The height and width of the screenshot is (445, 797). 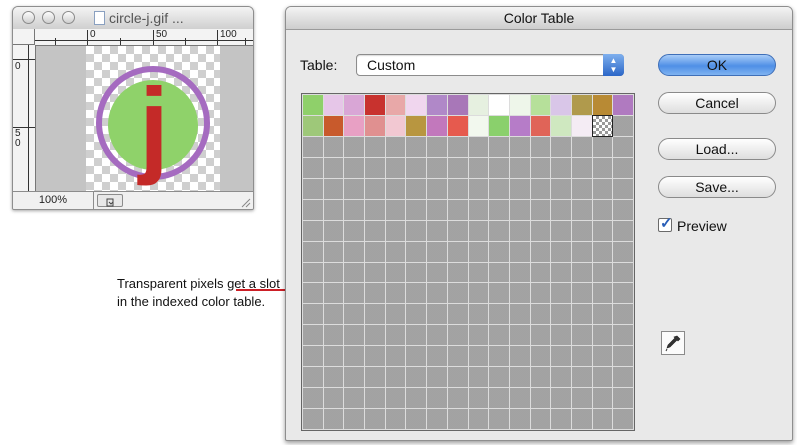 What do you see at coordinates (490, 65) in the screenshot?
I see `table-dropdown: Custom ▲ ▼` at bounding box center [490, 65].